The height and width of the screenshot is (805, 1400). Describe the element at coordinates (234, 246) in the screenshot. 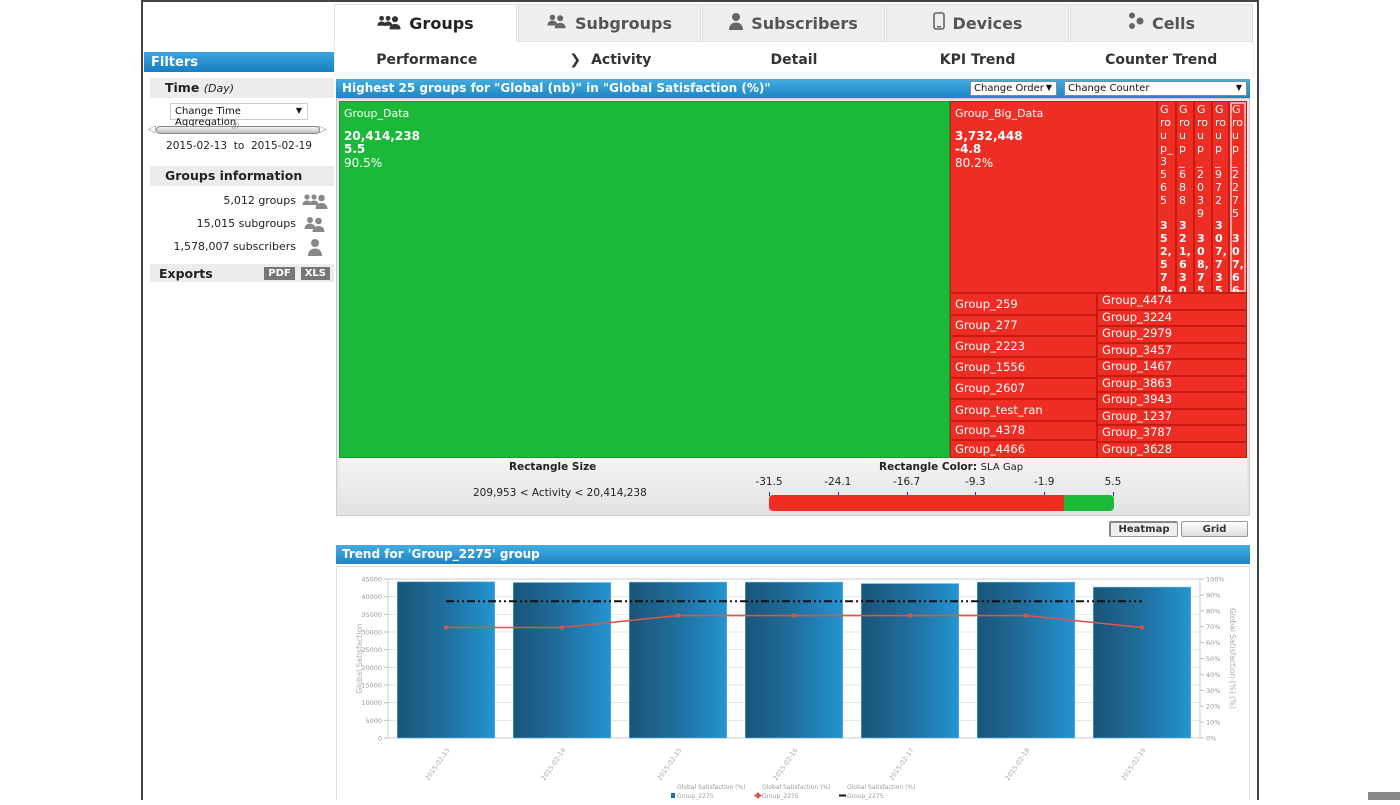

I see `subscribers-count: 1,578,007 subscribers` at that location.